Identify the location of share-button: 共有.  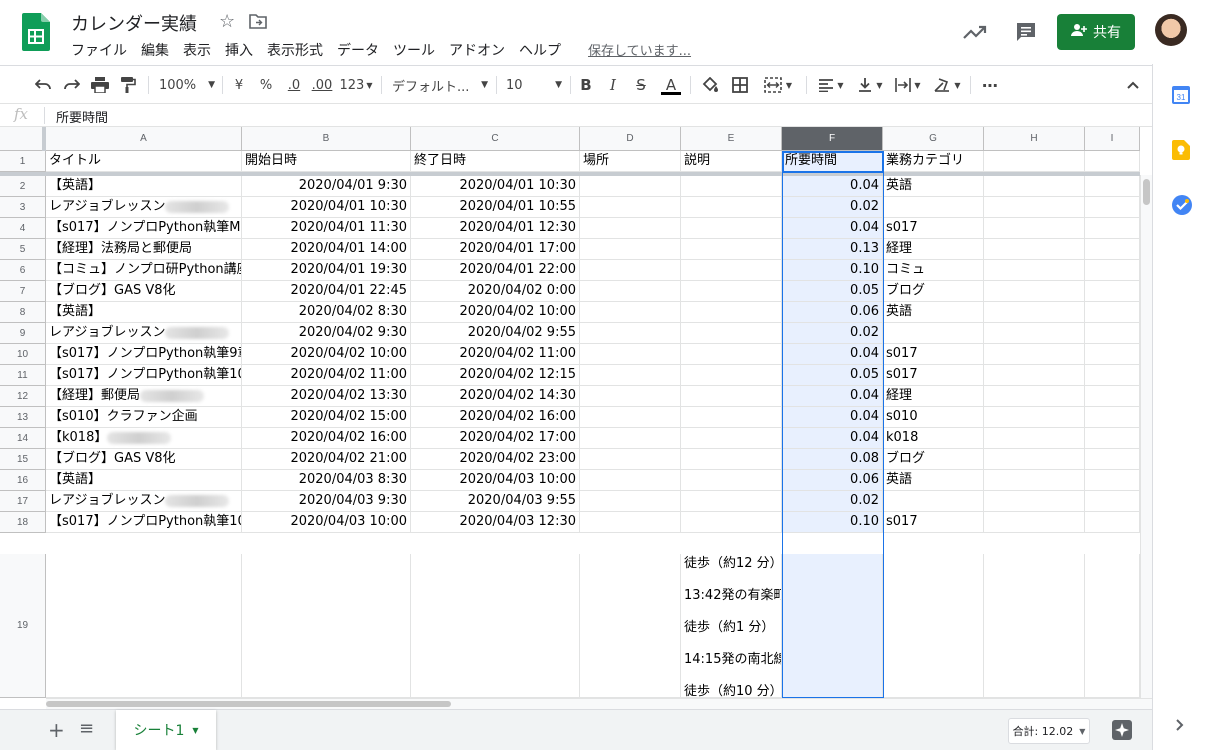
(1096, 32).